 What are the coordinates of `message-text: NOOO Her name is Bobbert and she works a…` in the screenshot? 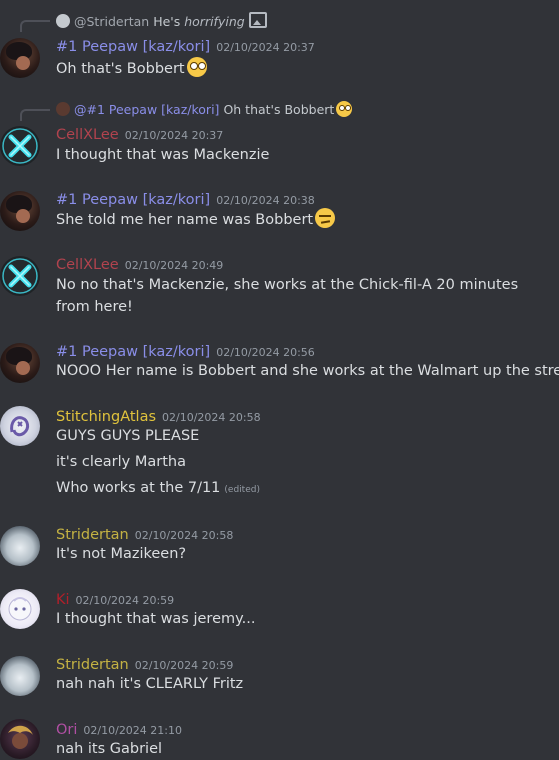 It's located at (307, 371).